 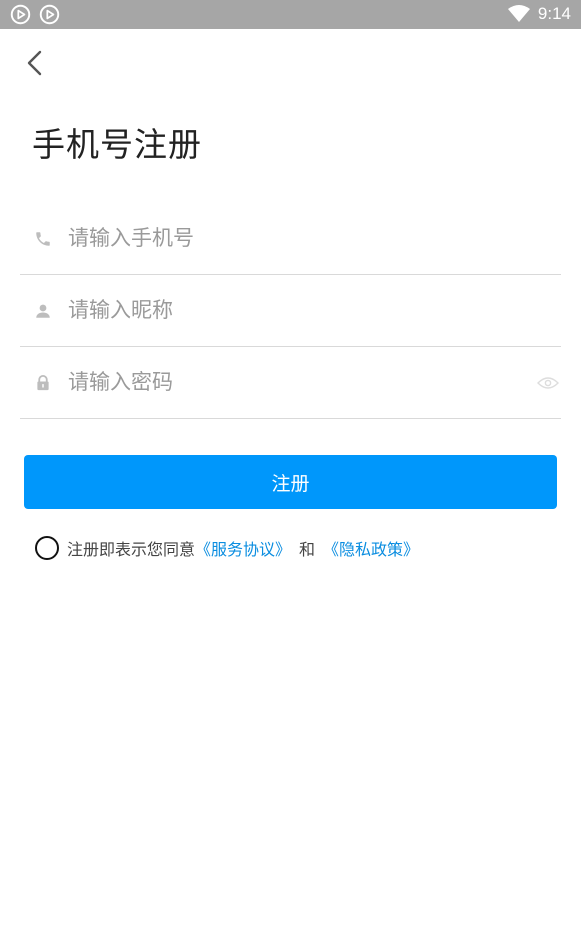 I want to click on phone-field, so click(x=290, y=238).